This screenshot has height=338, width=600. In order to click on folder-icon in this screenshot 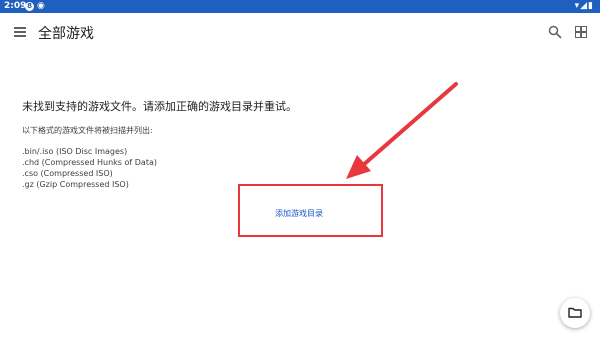, I will do `click(575, 312)`.